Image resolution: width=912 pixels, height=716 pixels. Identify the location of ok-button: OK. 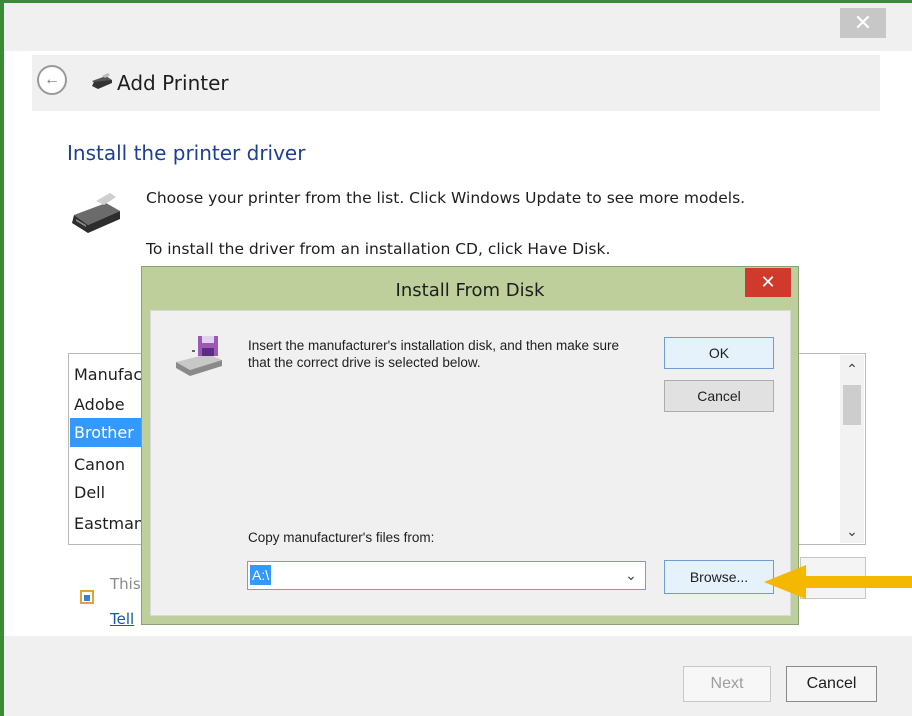
(719, 353).